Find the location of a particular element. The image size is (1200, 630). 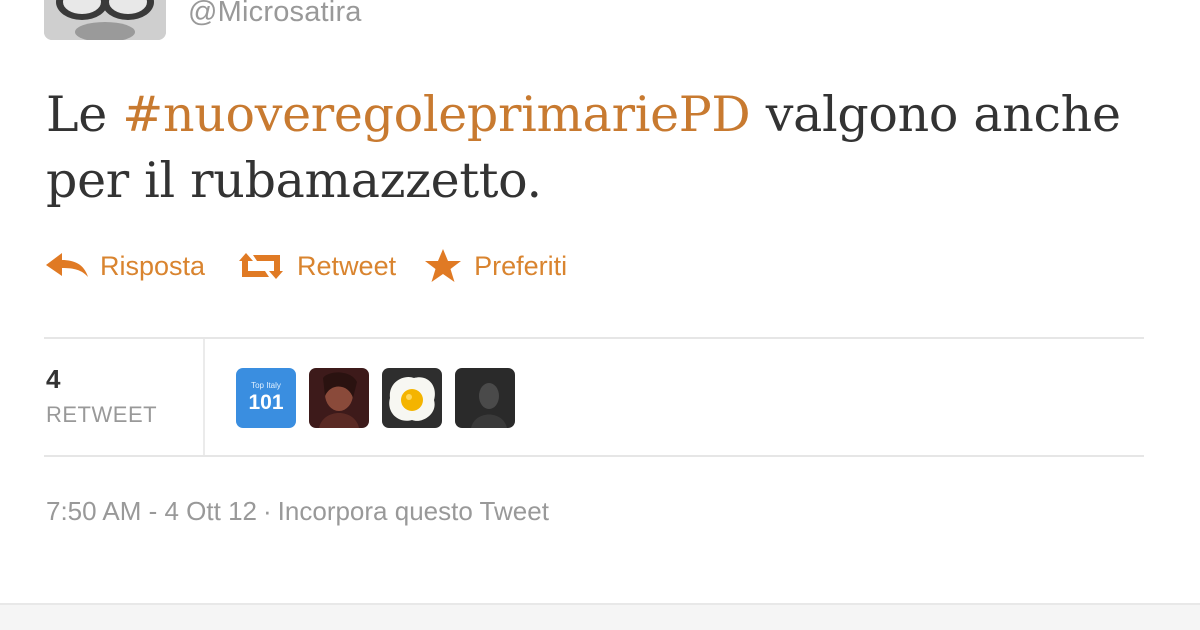

favorite-label: Preferiti is located at coordinates (521, 265).